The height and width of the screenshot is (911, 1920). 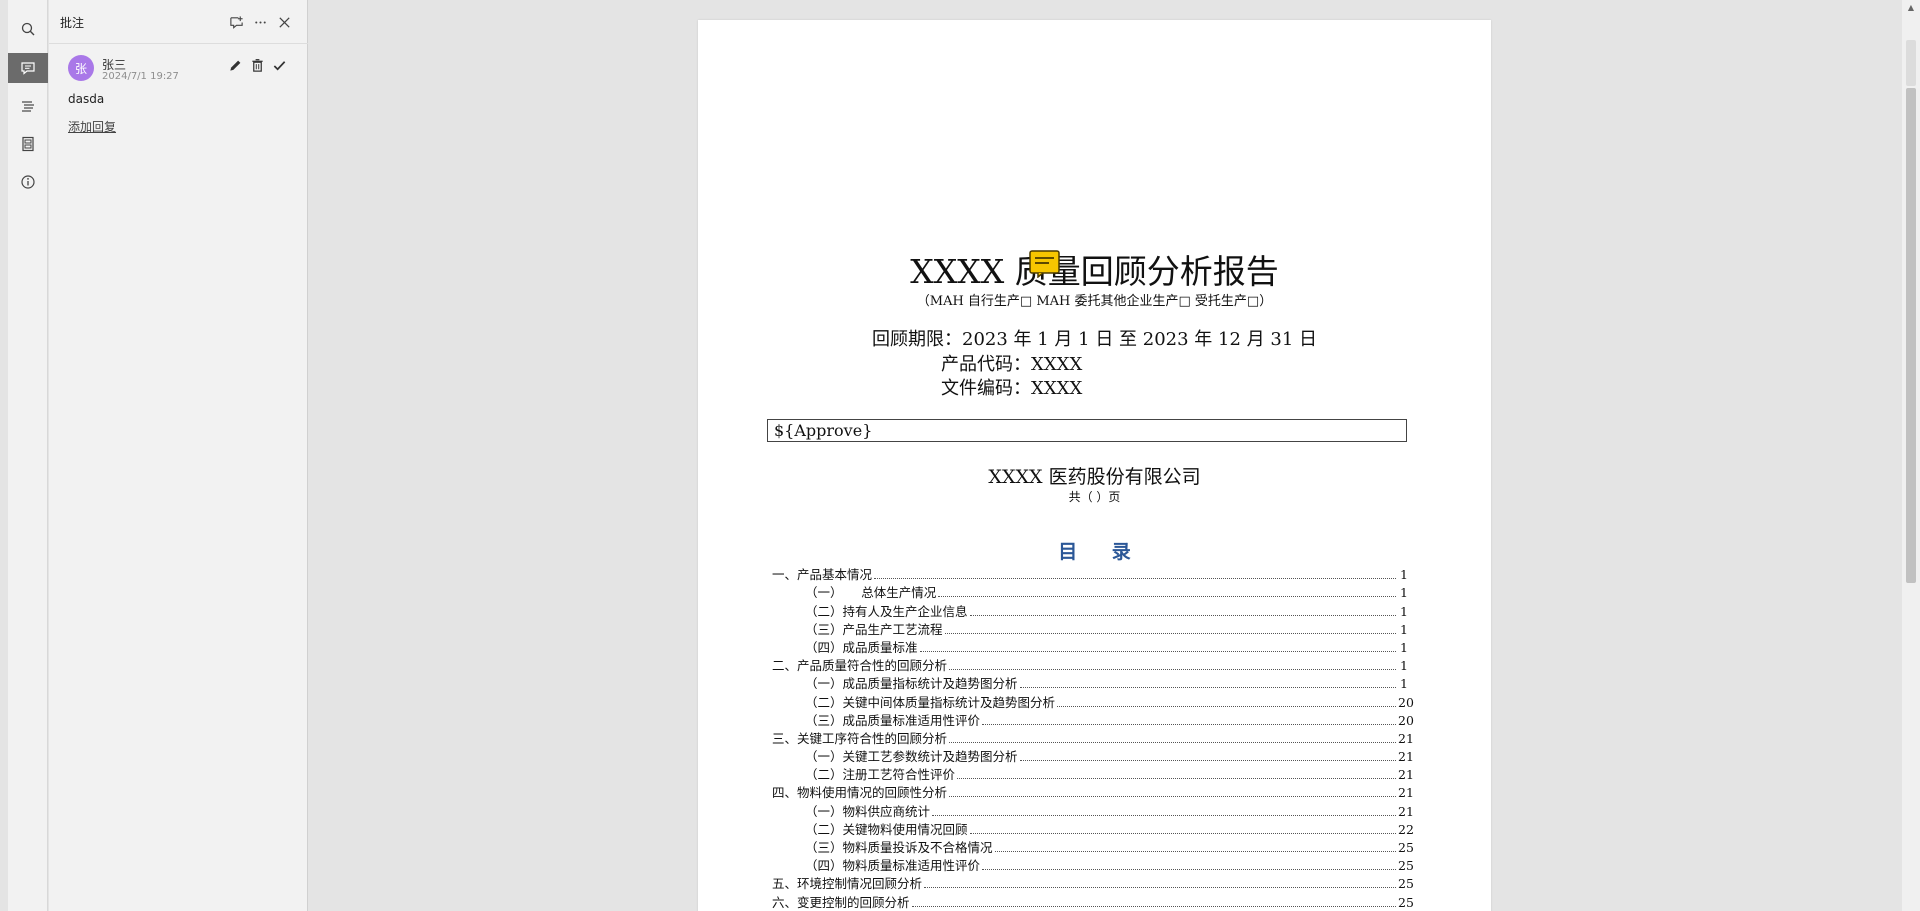 What do you see at coordinates (1093, 828) in the screenshot?
I see `toc-entry: （二）关键物料使用情况回顾 22` at bounding box center [1093, 828].